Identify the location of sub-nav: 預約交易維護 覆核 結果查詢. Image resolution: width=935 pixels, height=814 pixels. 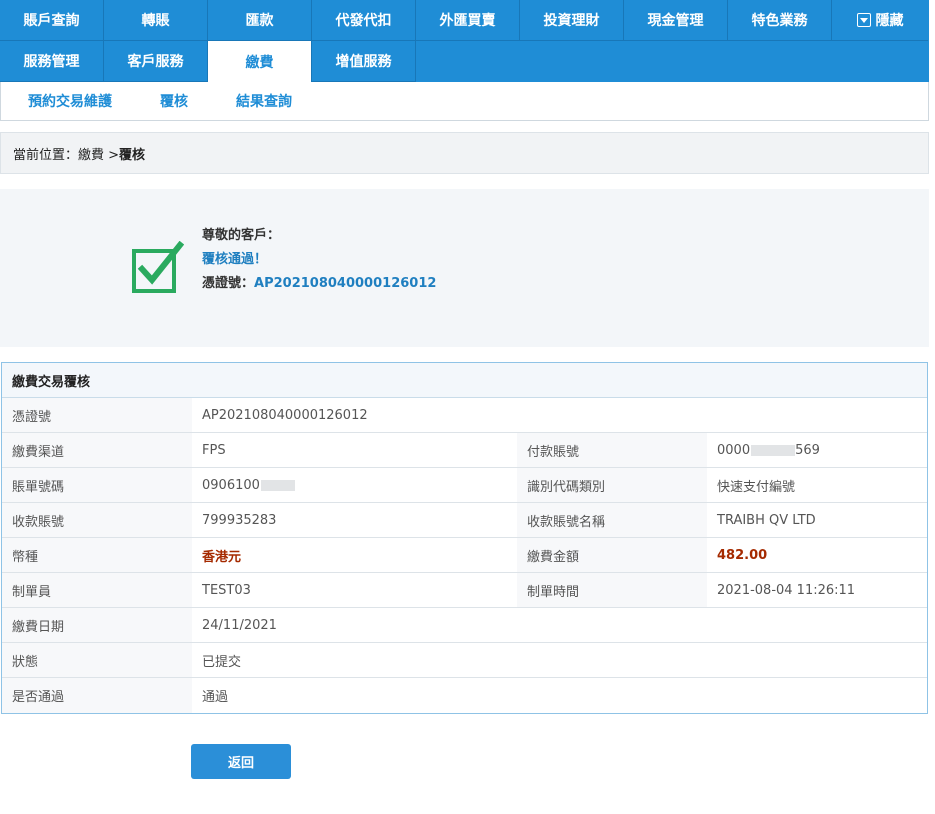
(464, 101).